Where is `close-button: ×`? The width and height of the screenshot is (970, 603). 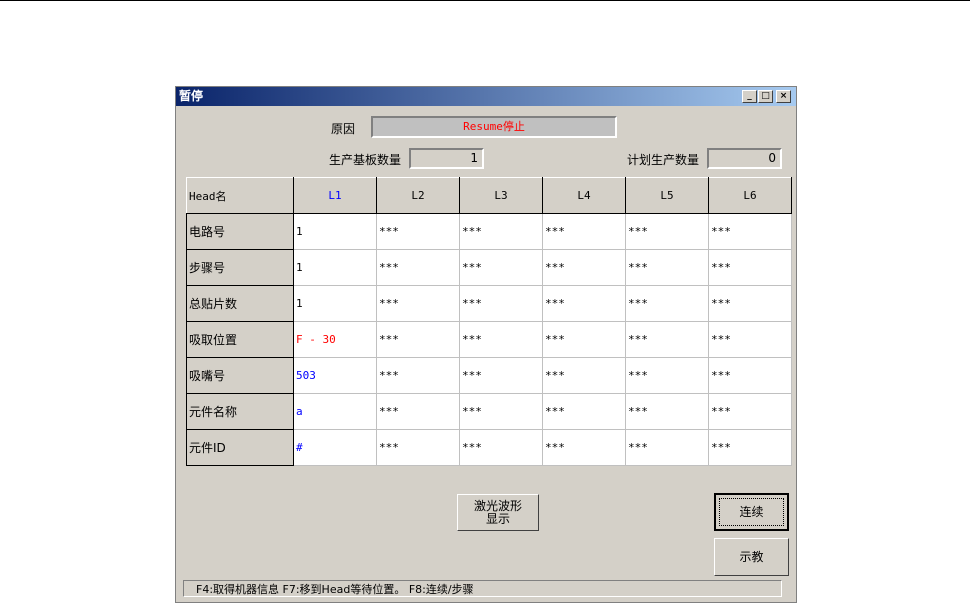
close-button: × is located at coordinates (783, 96).